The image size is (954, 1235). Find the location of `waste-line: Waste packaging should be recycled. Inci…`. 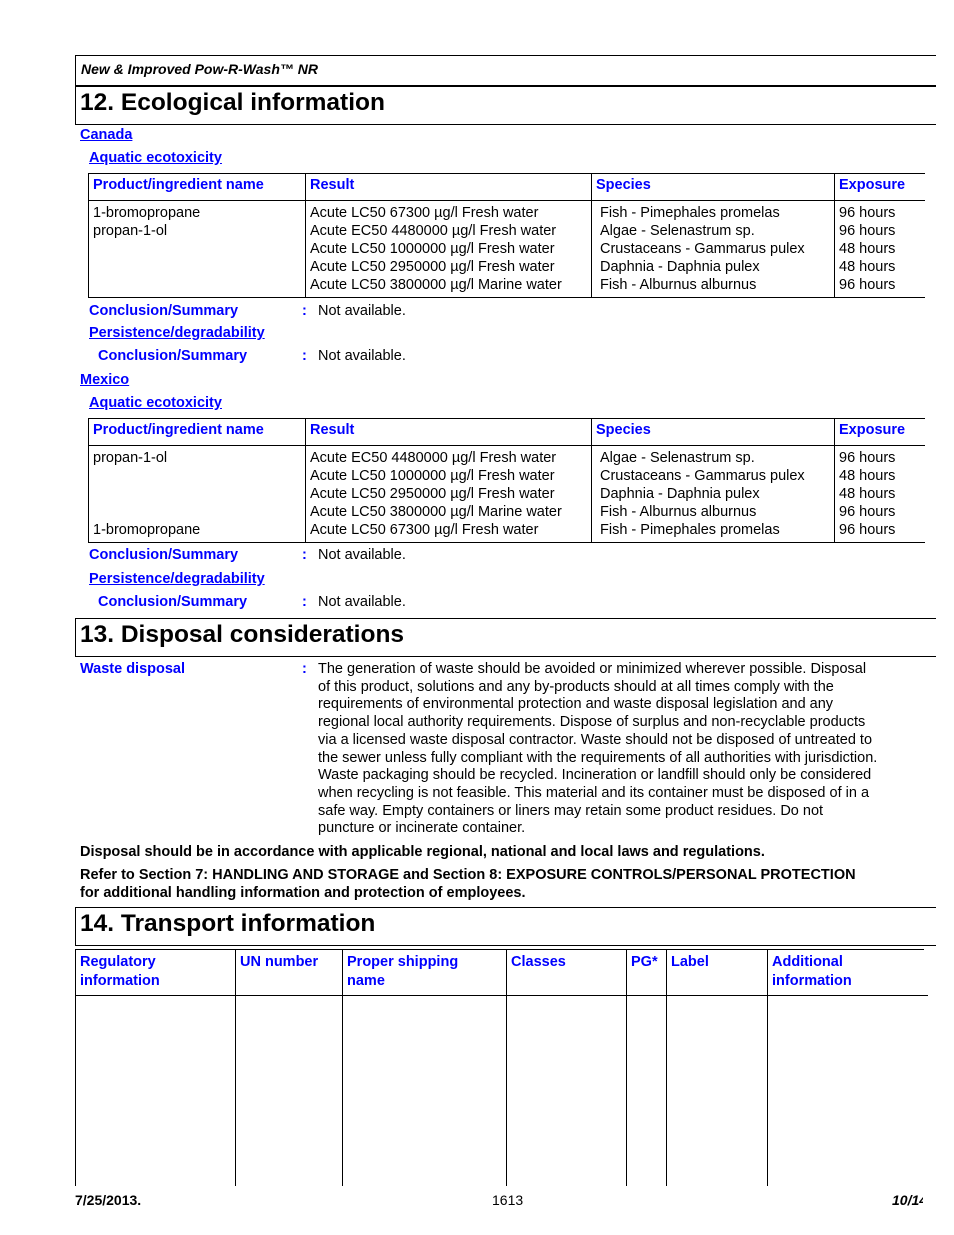

waste-line: Waste packaging should be recycled. Inci… is located at coordinates (595, 775).